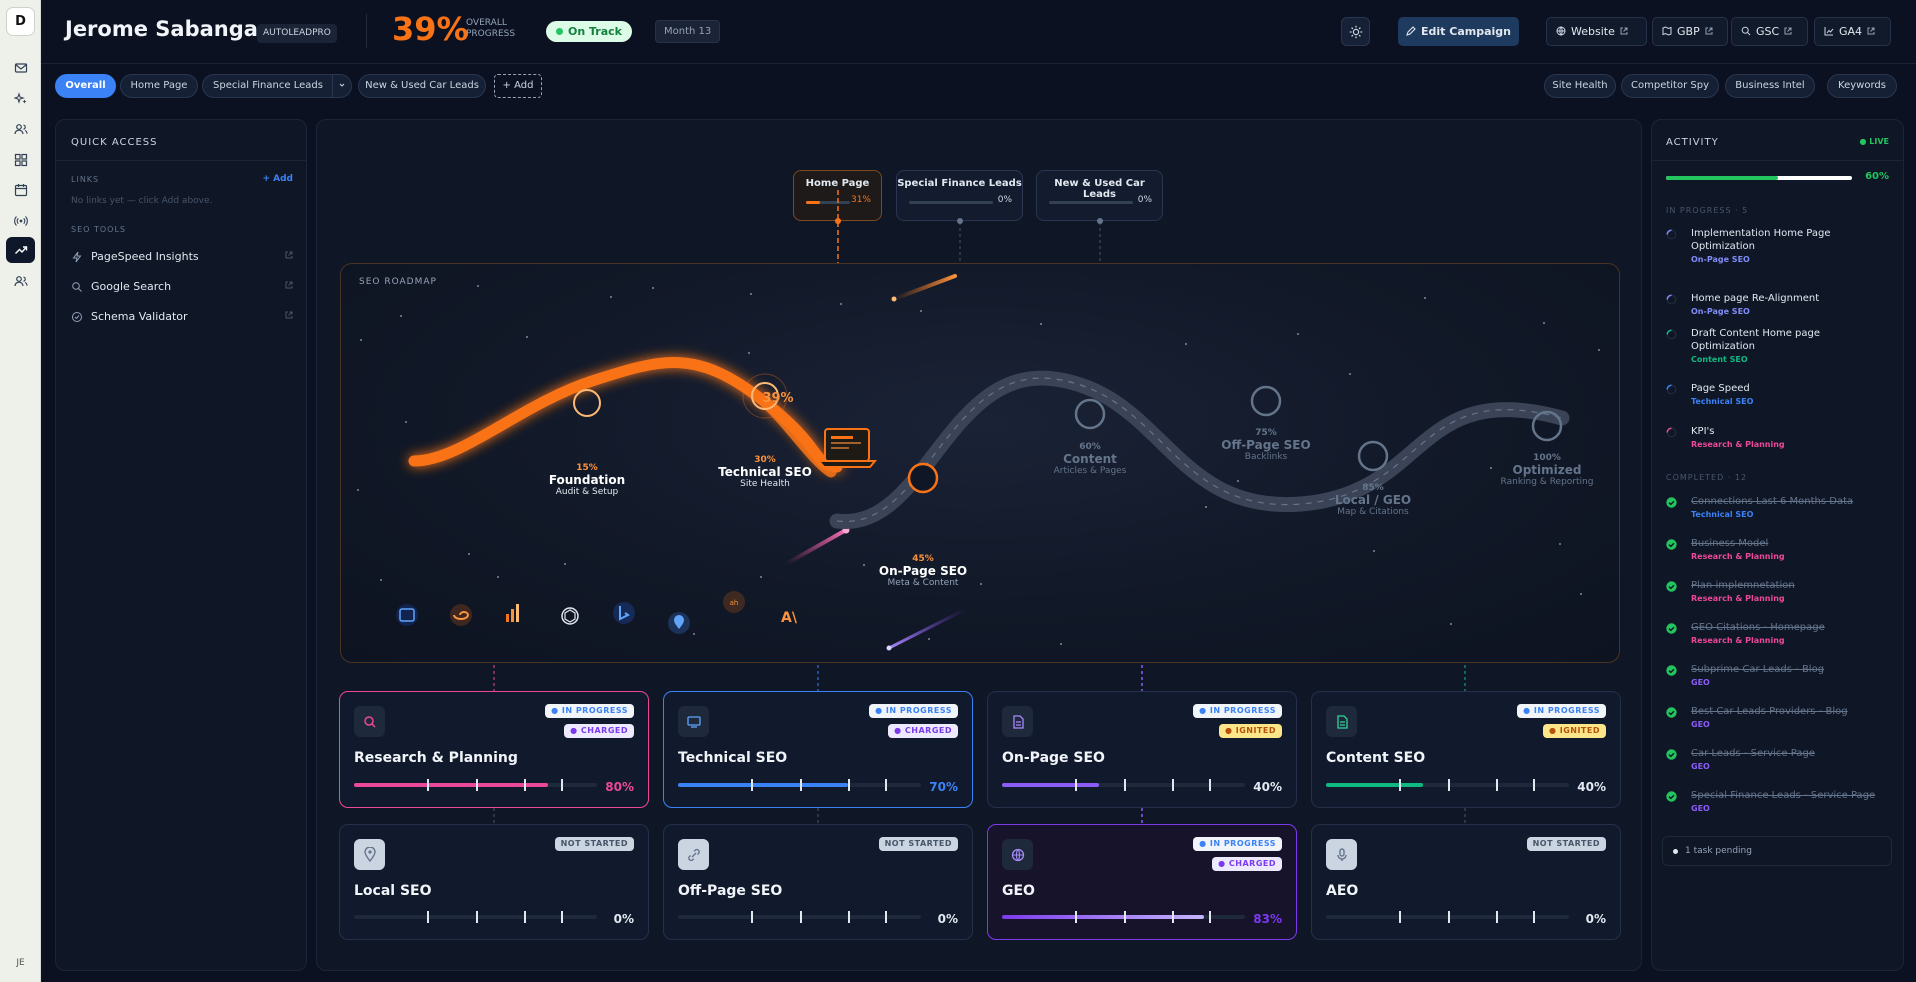 The width and height of the screenshot is (1916, 982). I want to click on tool-label: PageSpeed Insights, so click(145, 256).